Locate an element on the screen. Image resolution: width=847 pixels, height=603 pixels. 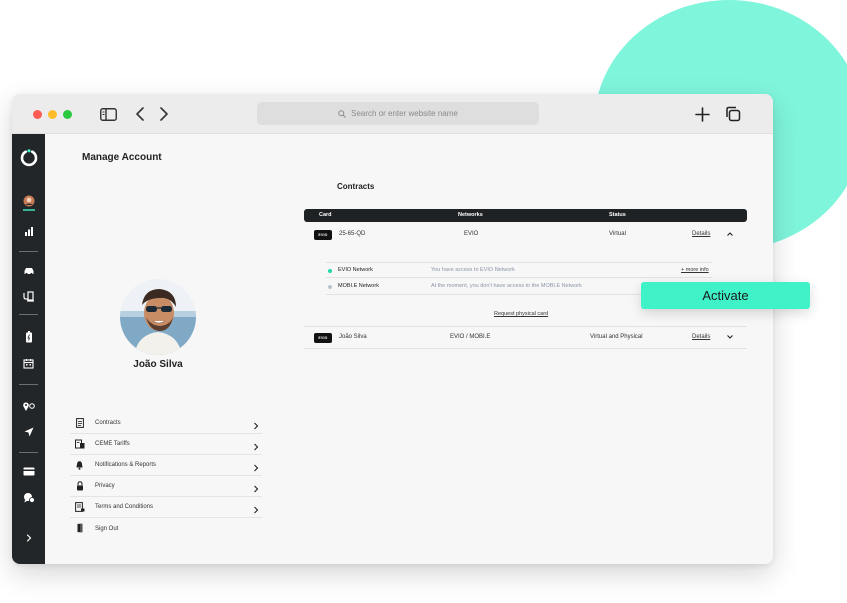
document-icon is located at coordinates (79, 422).